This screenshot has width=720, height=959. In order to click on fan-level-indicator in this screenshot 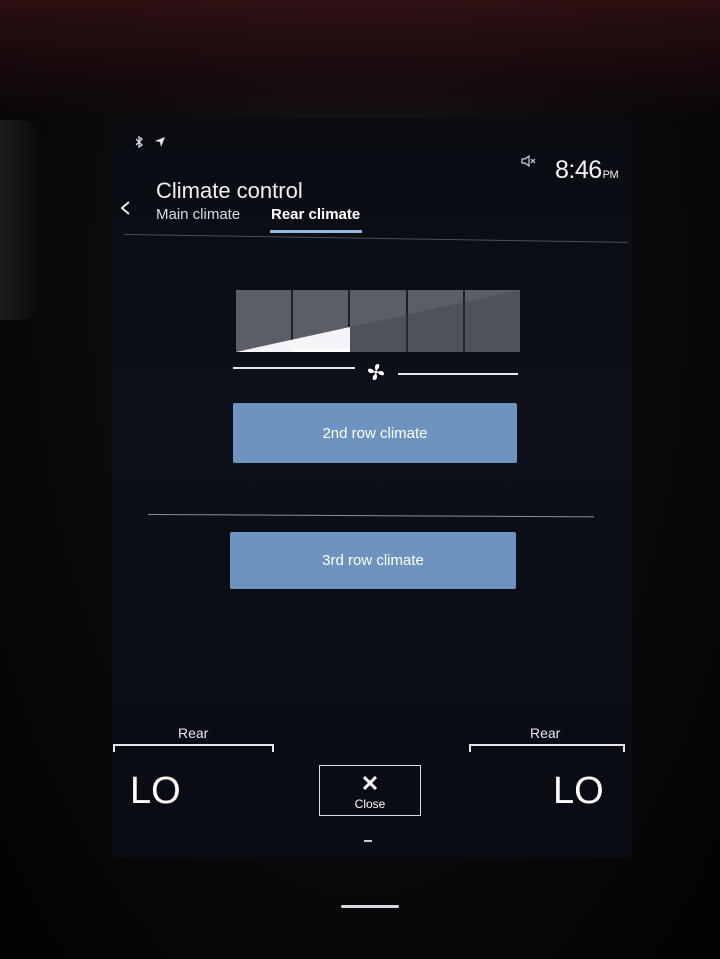, I will do `click(322, 350)`.